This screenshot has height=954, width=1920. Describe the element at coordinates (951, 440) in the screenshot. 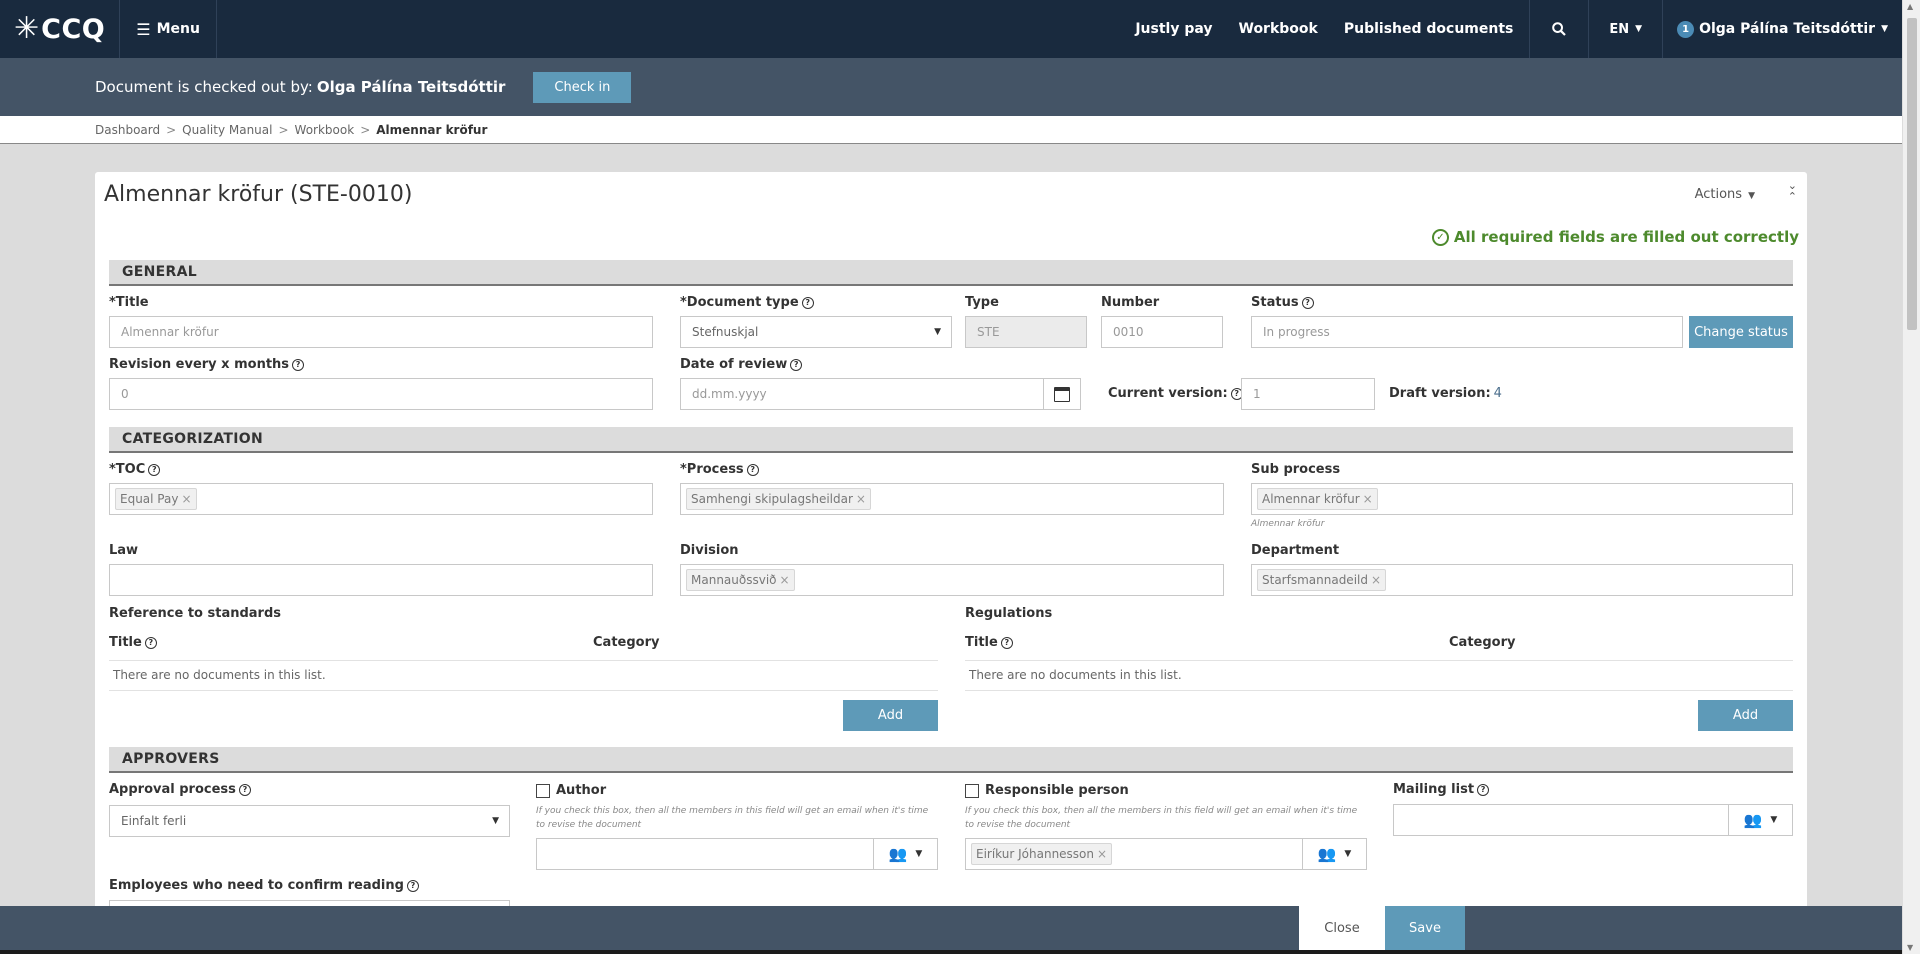

I see `section-categorization: CATEGORIZATION` at that location.